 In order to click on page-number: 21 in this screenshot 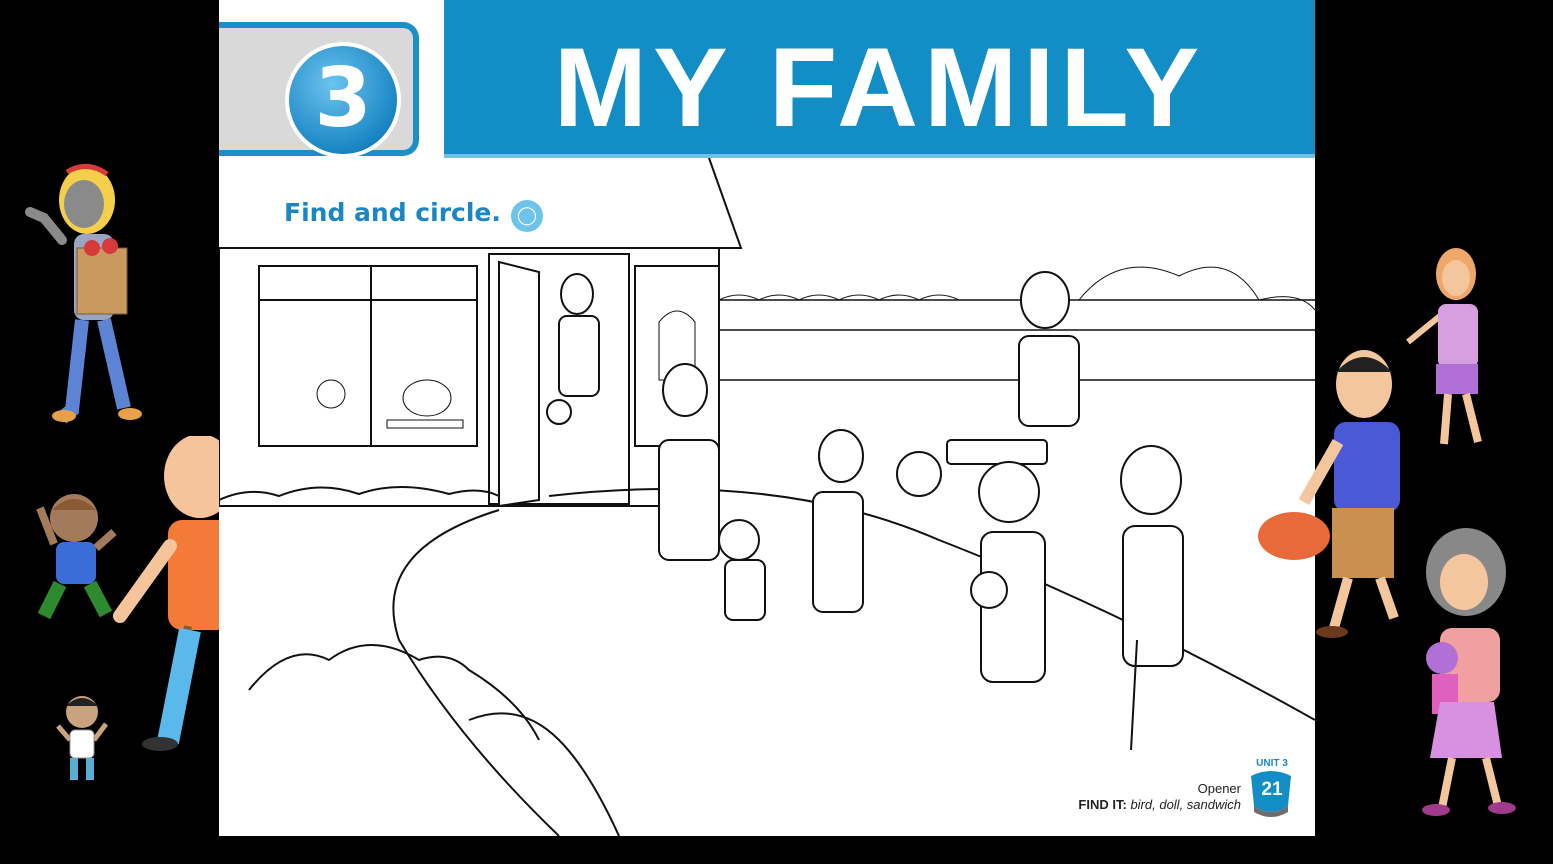, I will do `click(1272, 789)`.